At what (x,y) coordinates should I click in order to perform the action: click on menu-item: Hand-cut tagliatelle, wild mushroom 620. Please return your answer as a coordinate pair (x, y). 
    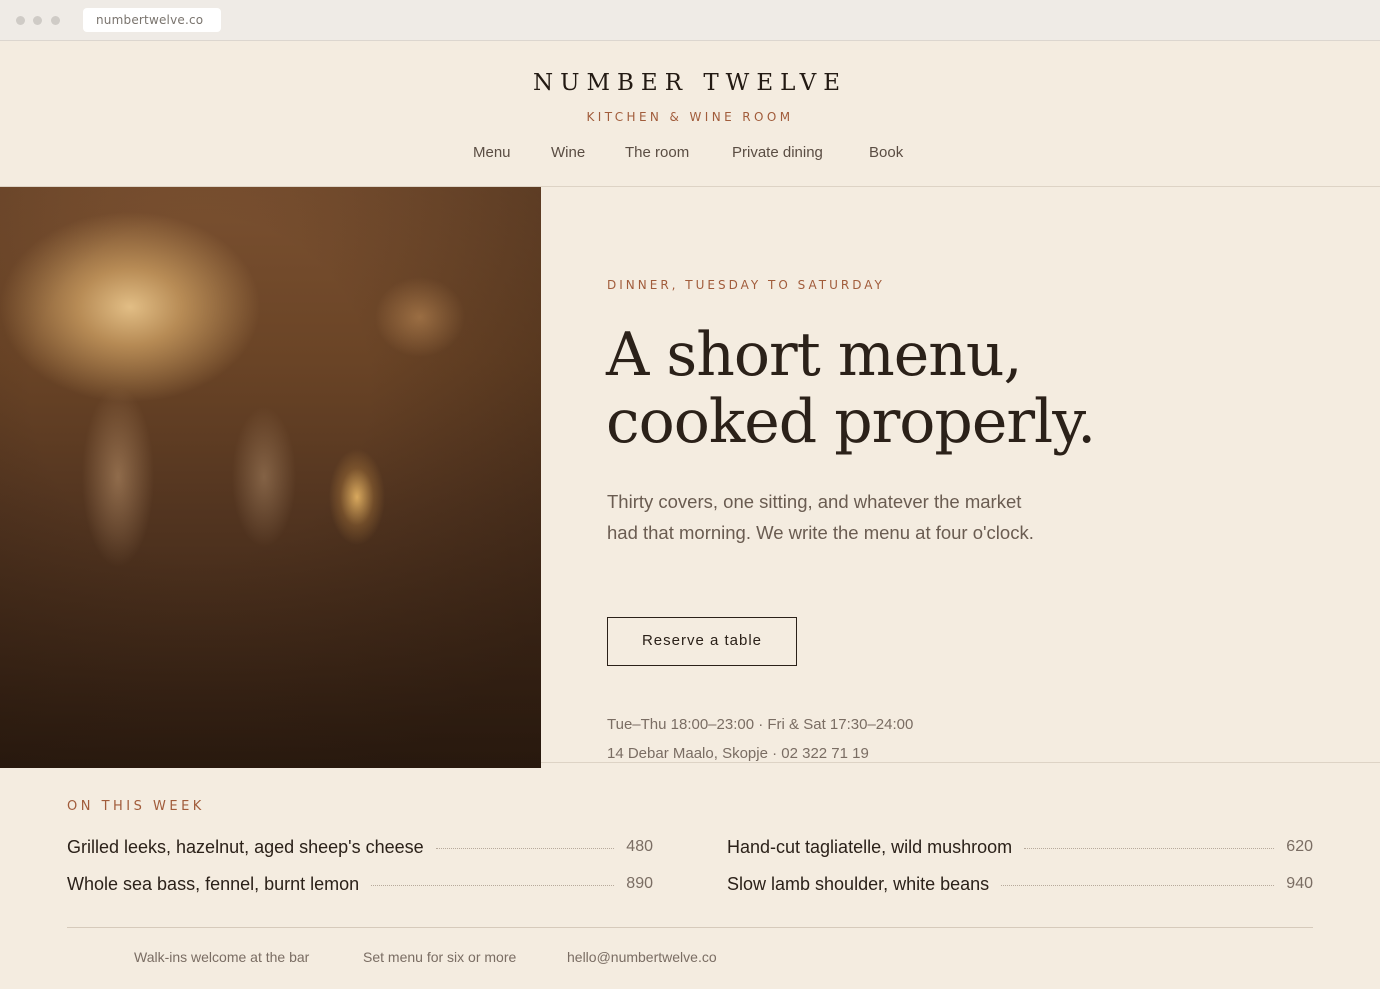
    Looking at the image, I should click on (1020, 847).